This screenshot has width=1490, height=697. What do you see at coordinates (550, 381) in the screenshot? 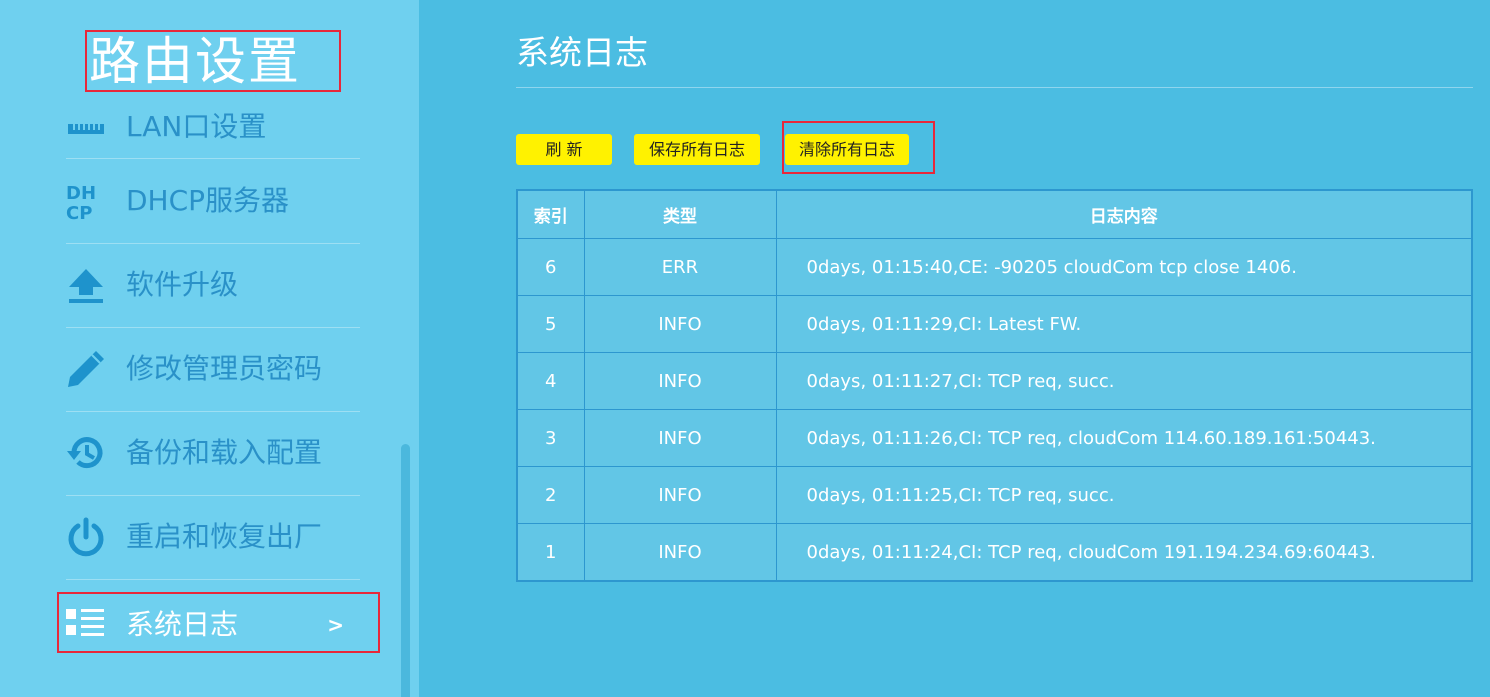
I see `log-index: 4` at bounding box center [550, 381].